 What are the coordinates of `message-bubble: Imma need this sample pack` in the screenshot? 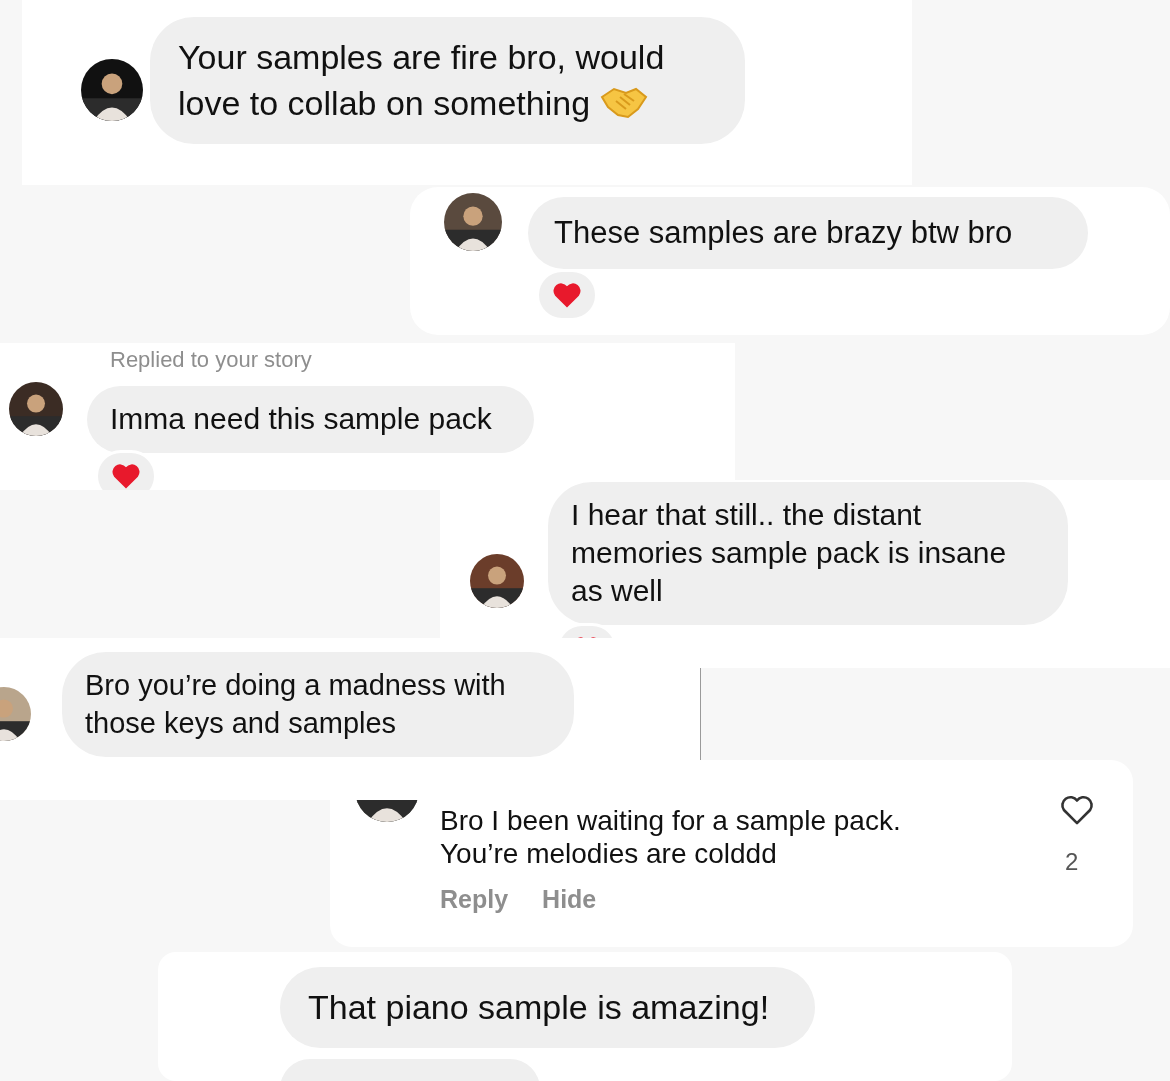 It's located at (310, 419).